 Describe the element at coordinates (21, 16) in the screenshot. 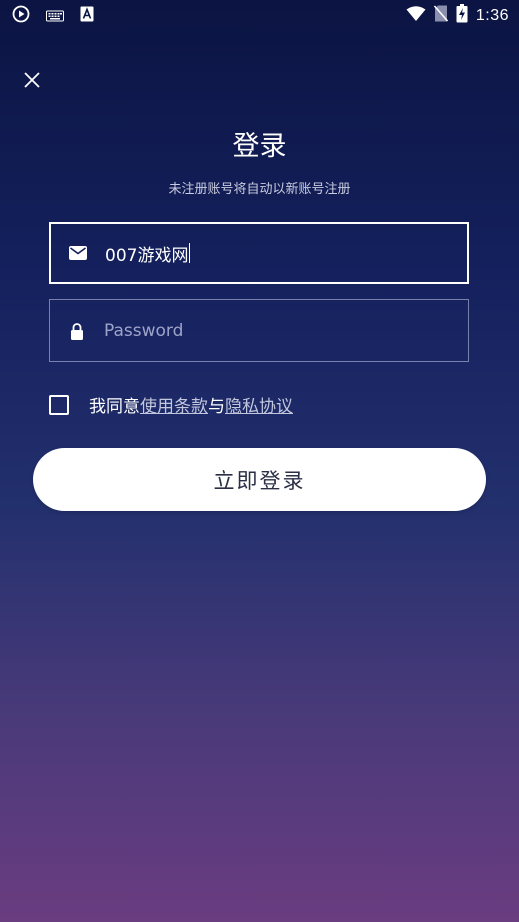

I see `play-circle-icon` at that location.